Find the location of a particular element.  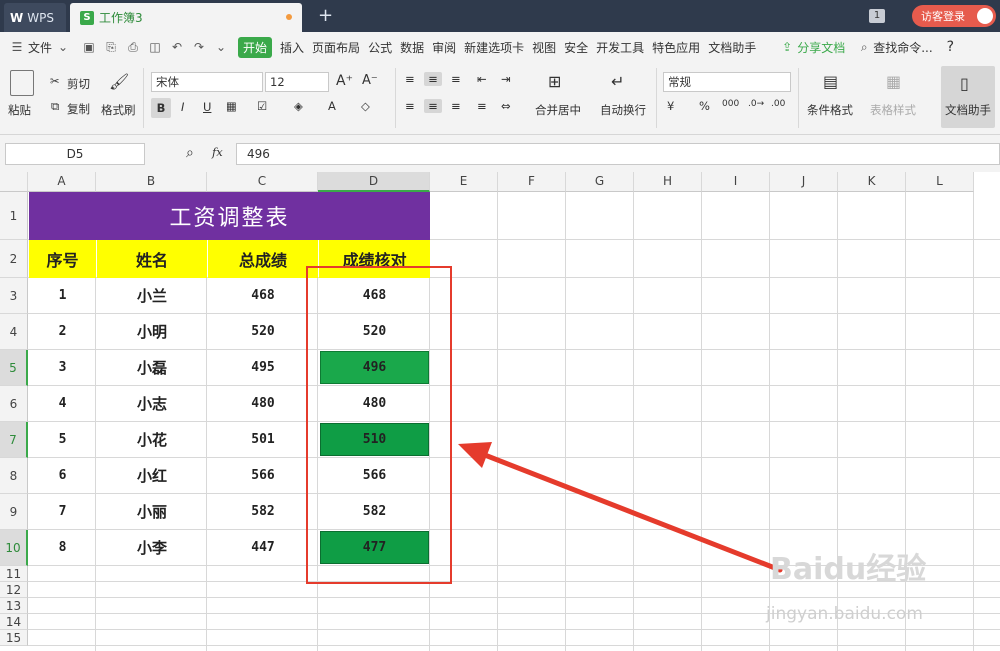

menu-developer: 开发工具 is located at coordinates (620, 47).